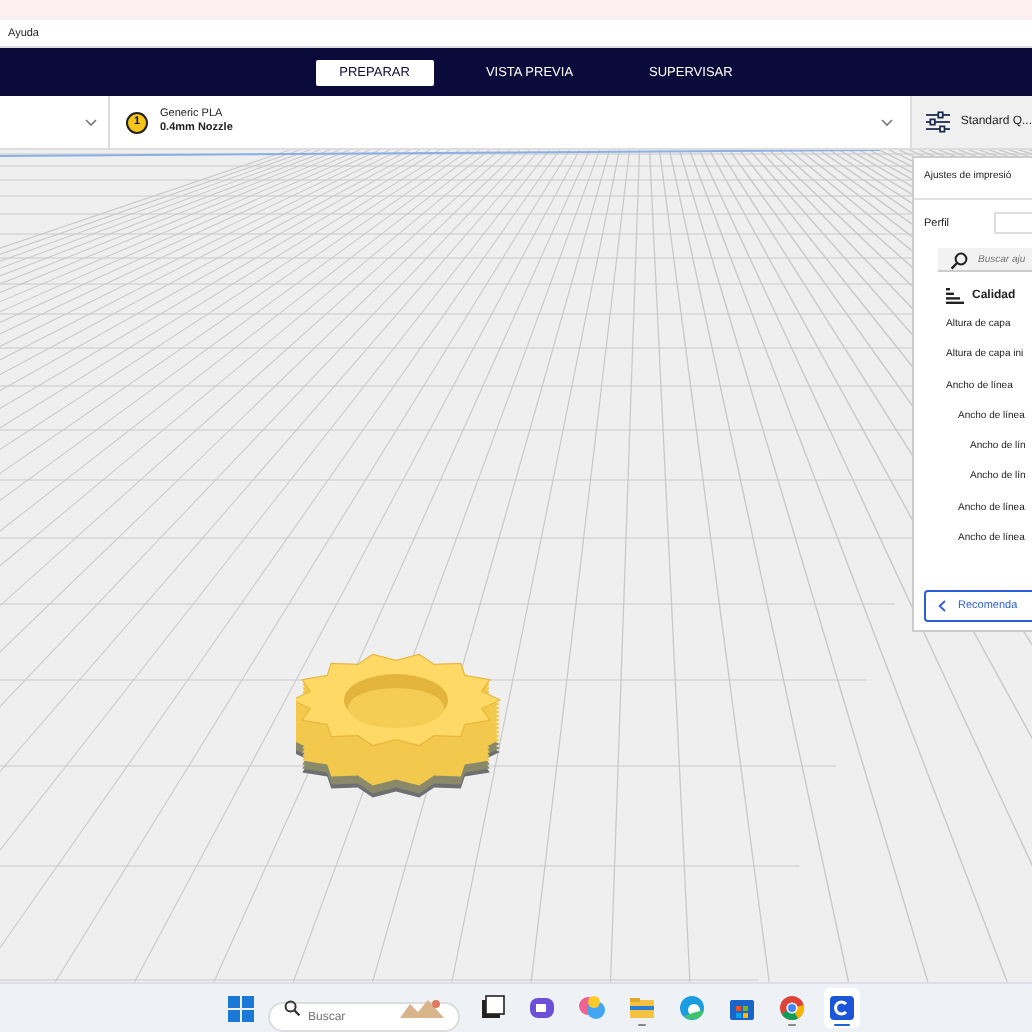 This screenshot has height=1032, width=1032. Describe the element at coordinates (942, 606) in the screenshot. I see `chevron-left-icon` at that location.